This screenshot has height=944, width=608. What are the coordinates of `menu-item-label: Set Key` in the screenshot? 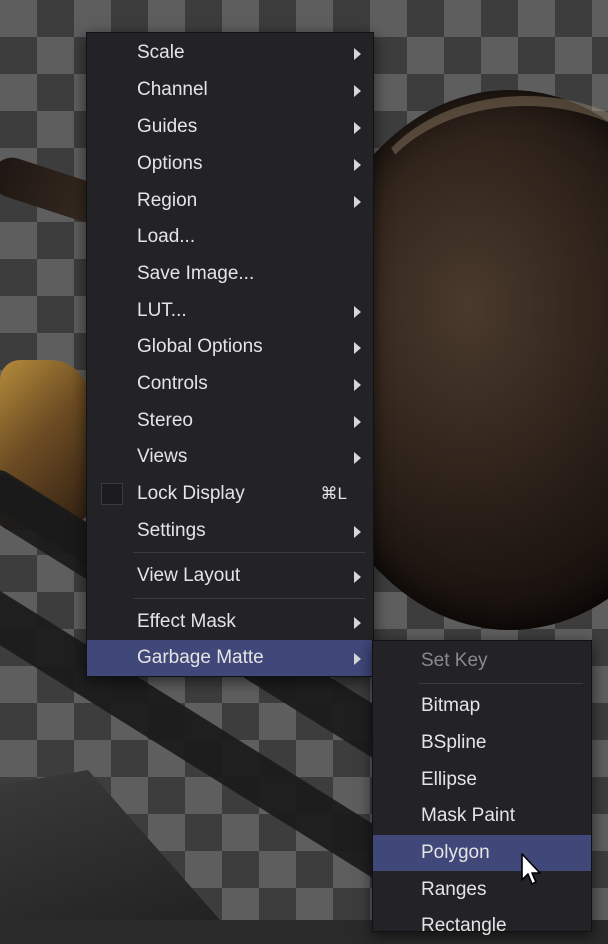 It's located at (454, 660).